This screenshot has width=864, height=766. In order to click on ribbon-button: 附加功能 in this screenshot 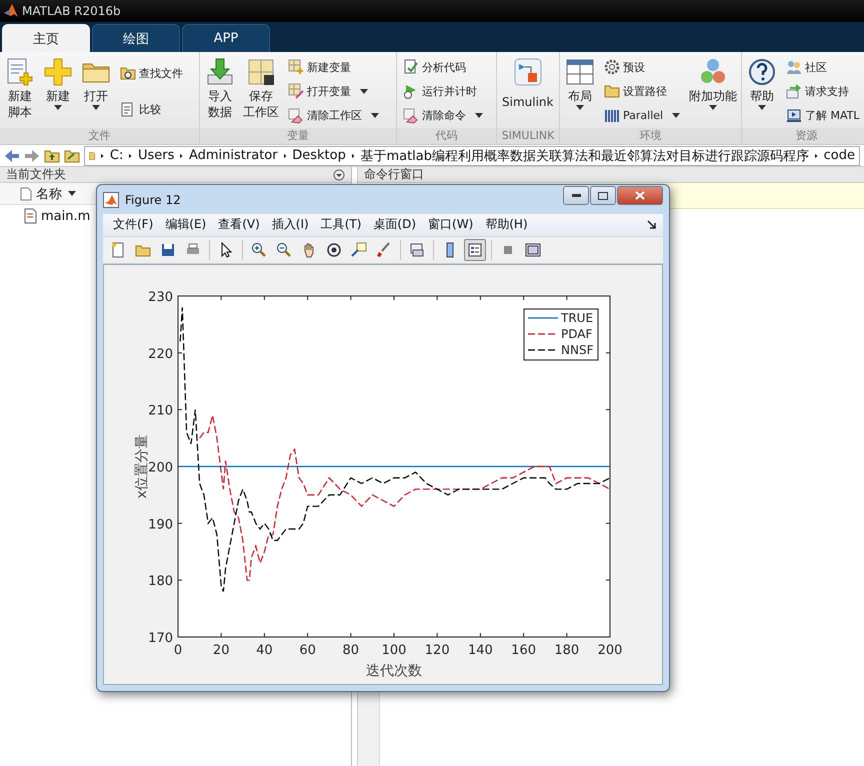, I will do `click(713, 91)`.